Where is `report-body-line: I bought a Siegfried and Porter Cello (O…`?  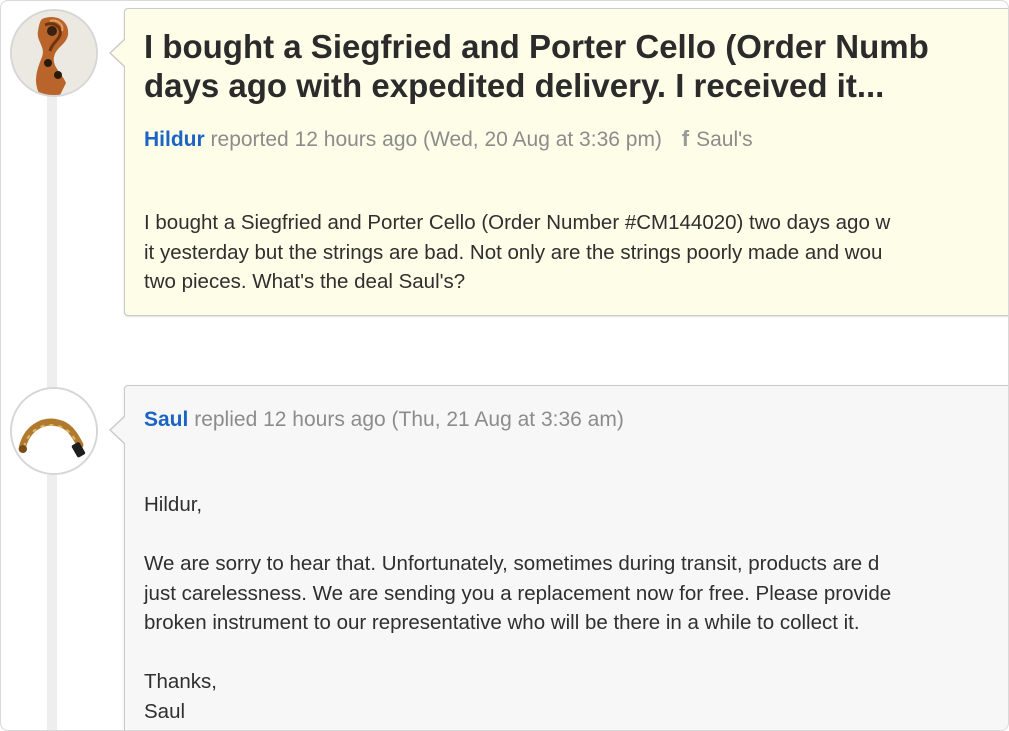 report-body-line: I bought a Siegfried and Porter Cello (O… is located at coordinates (517, 222).